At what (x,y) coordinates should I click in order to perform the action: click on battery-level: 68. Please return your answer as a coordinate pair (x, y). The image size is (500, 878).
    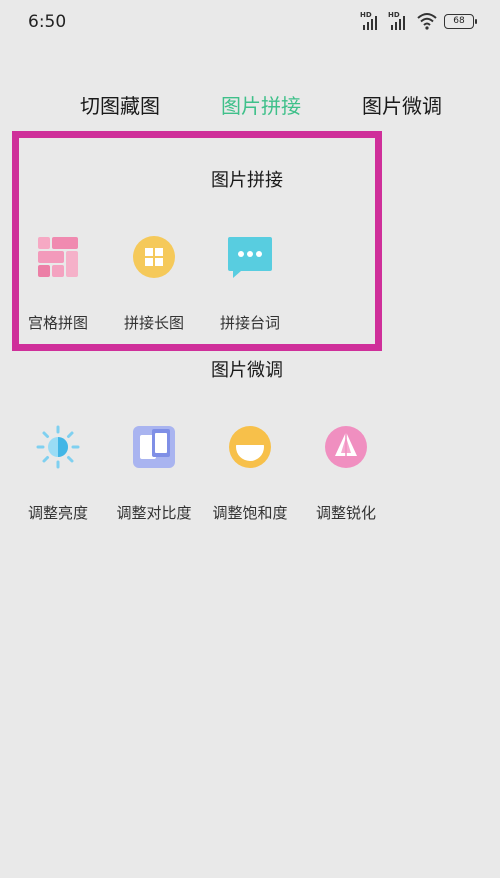
    Looking at the image, I should click on (459, 20).